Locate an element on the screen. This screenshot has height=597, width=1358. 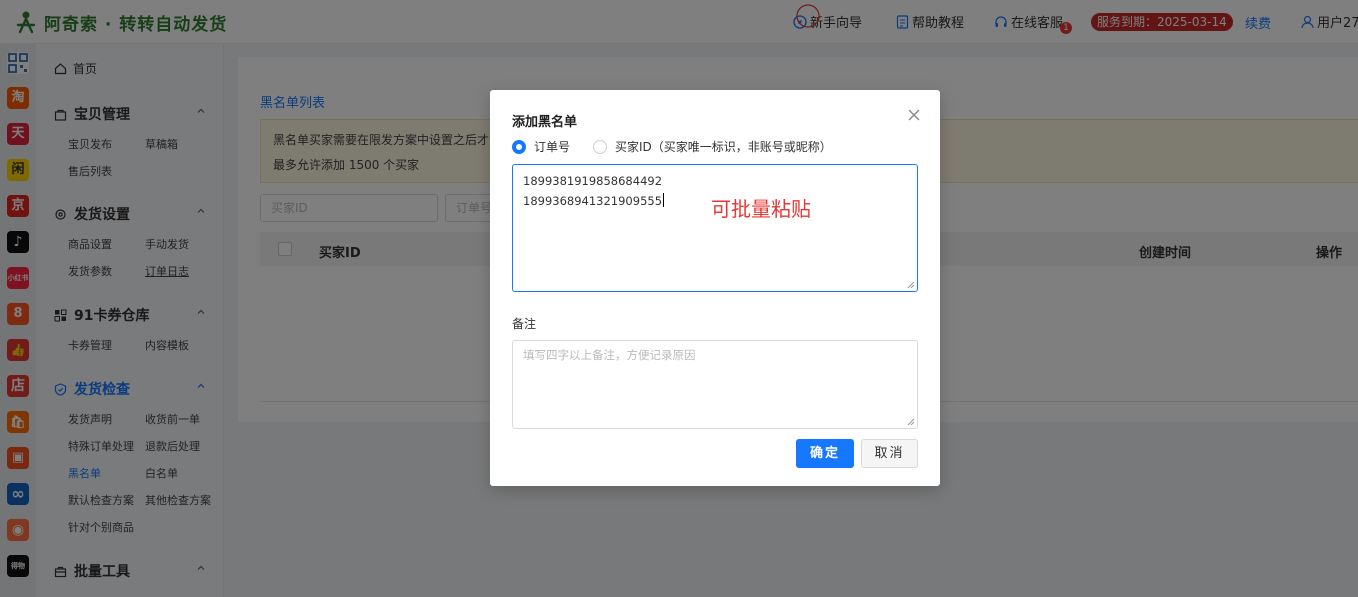
radio-order-no-label: 订单号 is located at coordinates (552, 147).